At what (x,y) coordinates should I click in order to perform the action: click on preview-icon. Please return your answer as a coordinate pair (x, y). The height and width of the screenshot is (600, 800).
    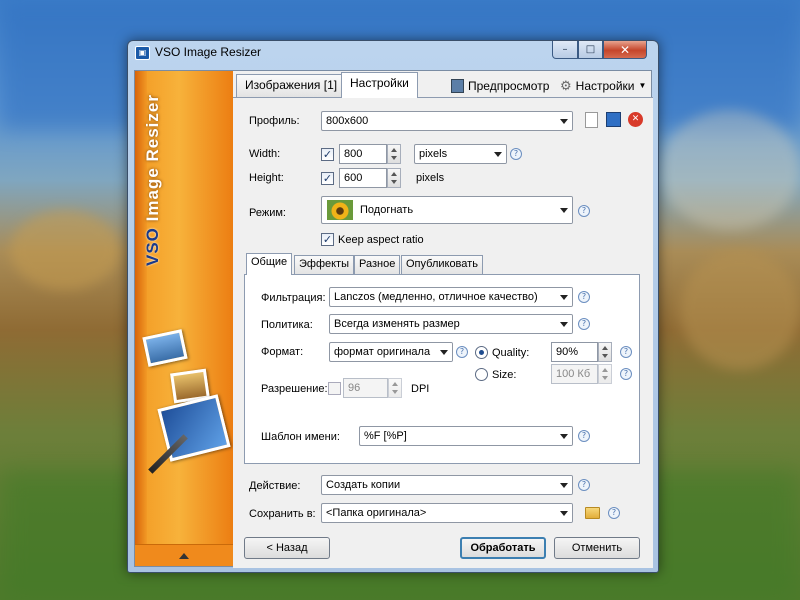
    Looking at the image, I should click on (457, 86).